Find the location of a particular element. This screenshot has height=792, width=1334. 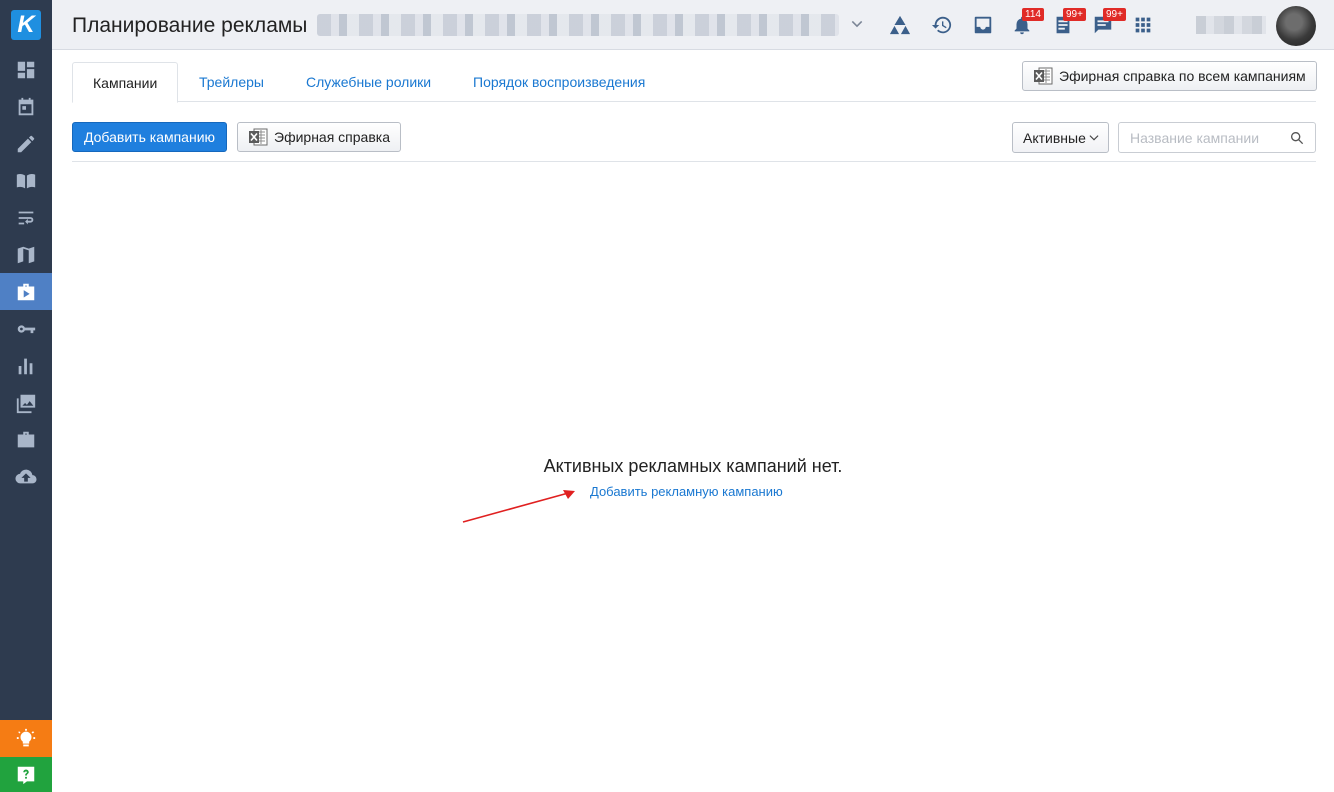

inbox-button is located at coordinates (983, 25).